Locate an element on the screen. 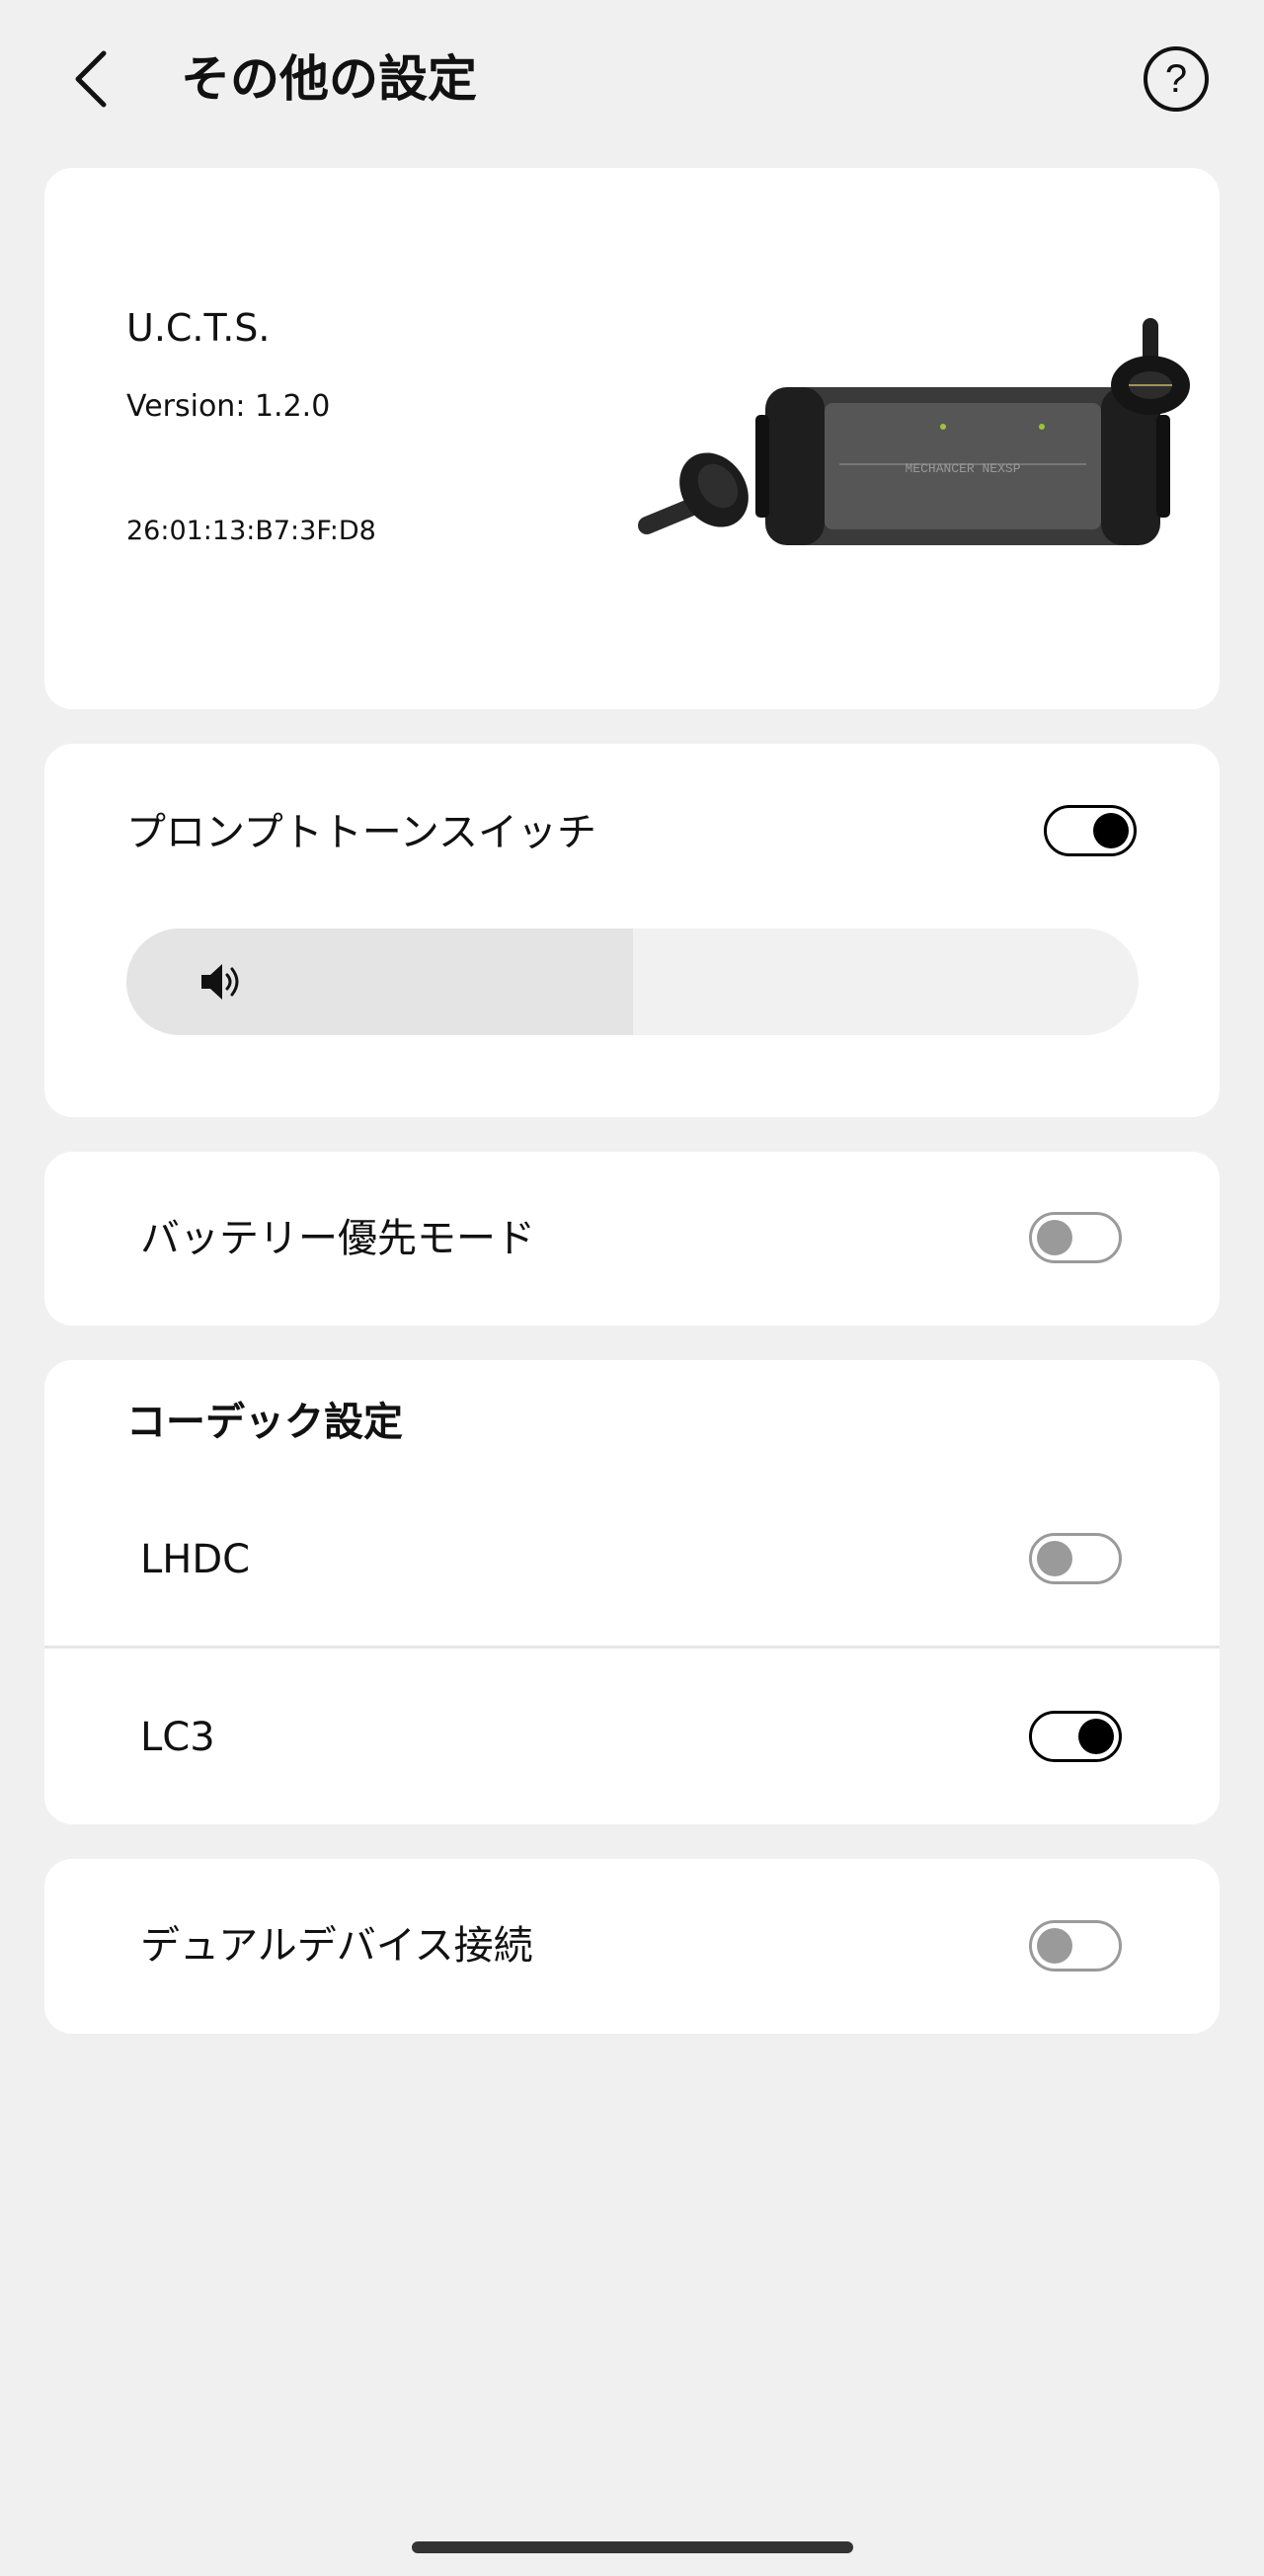 This screenshot has width=1264, height=2576. earbuds-product-image: MECHANCER NEXSP is located at coordinates (914, 431).